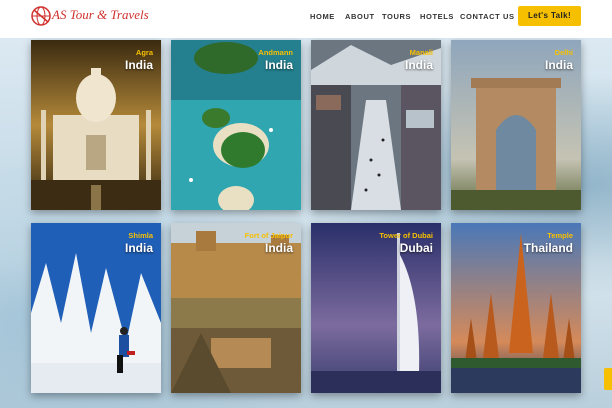 The image size is (612, 408). Describe the element at coordinates (416, 248) in the screenshot. I see `destination-country: Dubai` at that location.